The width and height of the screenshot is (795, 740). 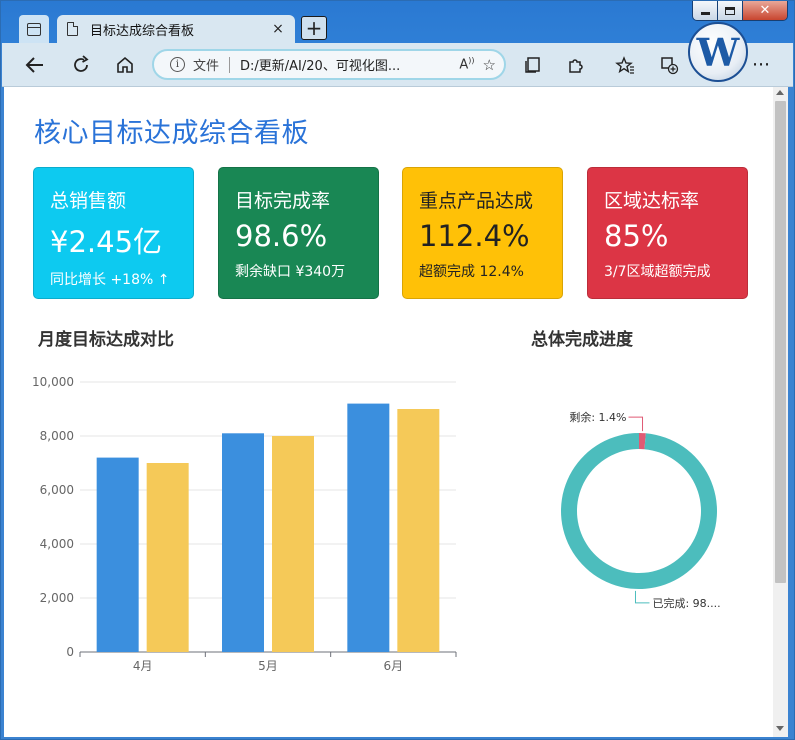 What do you see at coordinates (761, 65) in the screenshot?
I see `more-menu-icon: ···` at bounding box center [761, 65].